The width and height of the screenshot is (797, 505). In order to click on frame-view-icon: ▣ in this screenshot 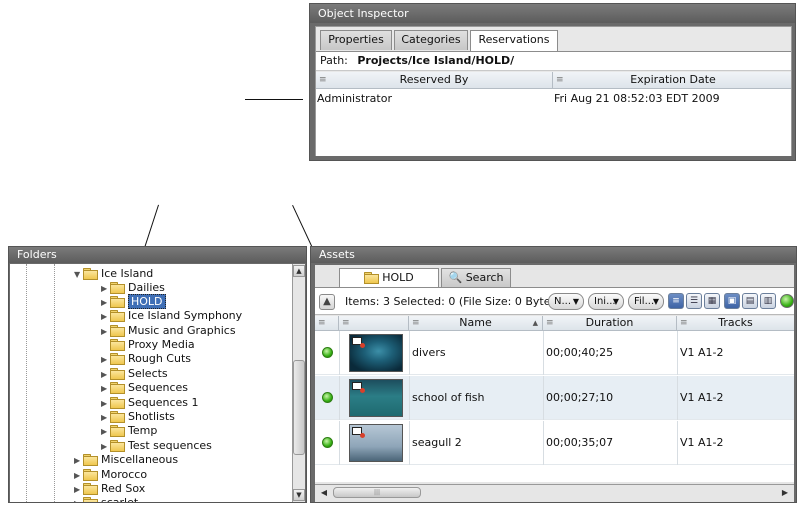, I will do `click(732, 301)`.